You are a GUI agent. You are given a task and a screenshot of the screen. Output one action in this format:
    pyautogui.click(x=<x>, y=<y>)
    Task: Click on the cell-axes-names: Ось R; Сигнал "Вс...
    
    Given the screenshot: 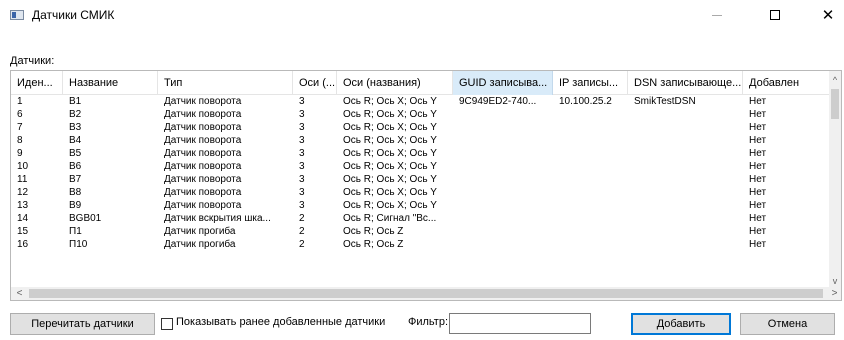 What is the action you would take?
    pyautogui.click(x=390, y=218)
    